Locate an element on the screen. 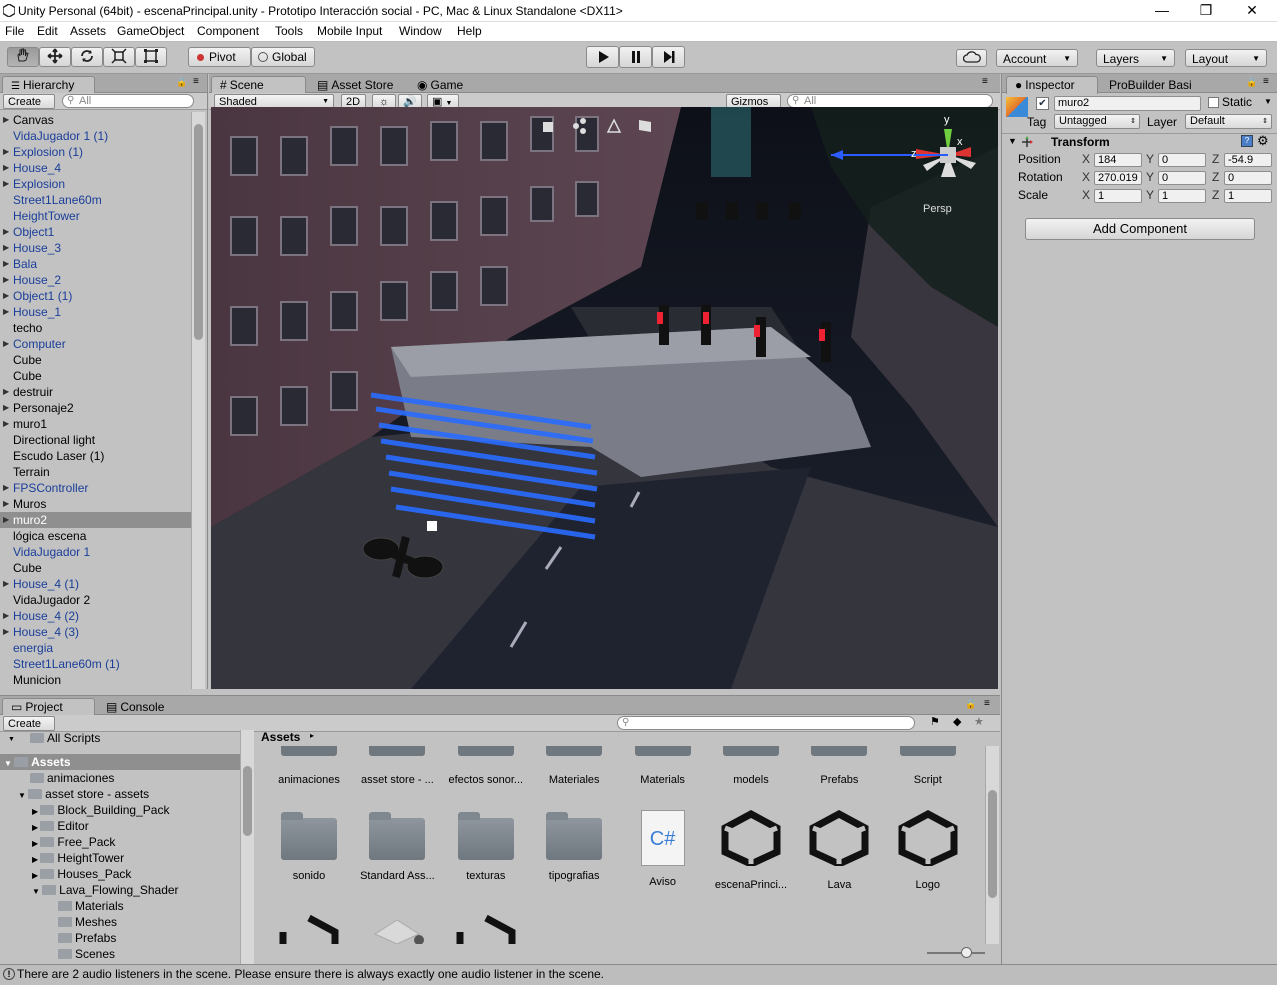 This screenshot has height=985, width=1277. gameobject-name-field: muro2 is located at coordinates (1127, 103).